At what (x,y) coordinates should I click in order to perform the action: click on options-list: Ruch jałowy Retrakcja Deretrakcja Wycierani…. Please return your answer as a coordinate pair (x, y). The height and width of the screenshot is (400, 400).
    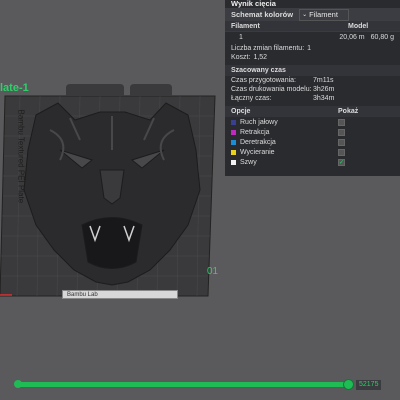
    Looking at the image, I should click on (312, 142).